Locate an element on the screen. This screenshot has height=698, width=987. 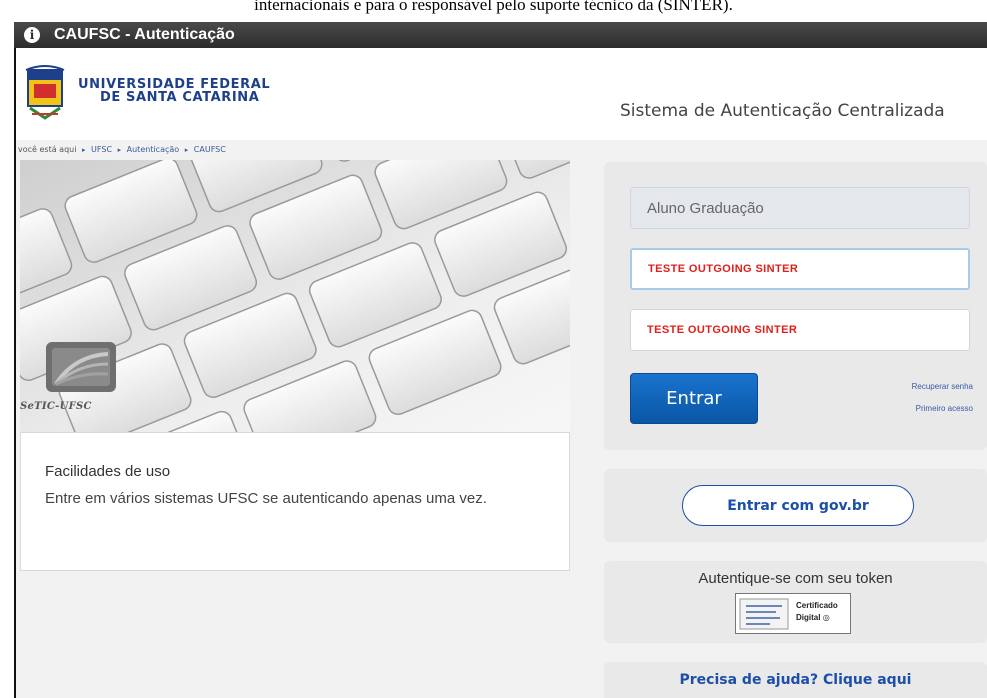
setic-logo-label: SeTIC-UFSC is located at coordinates (56, 406).